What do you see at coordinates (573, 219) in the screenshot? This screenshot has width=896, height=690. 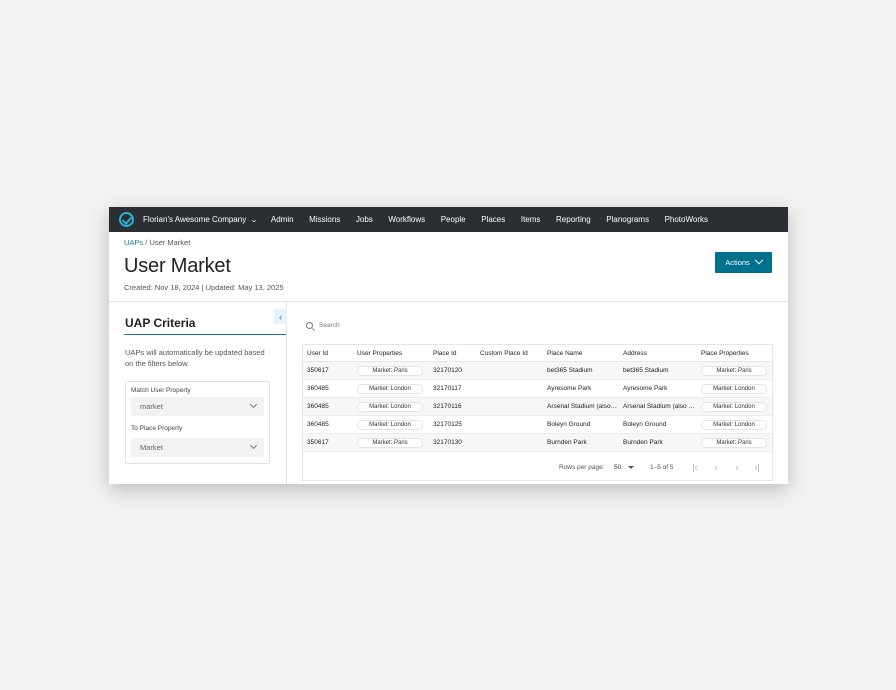 I see `nav-item-reporting: Reporting` at bounding box center [573, 219].